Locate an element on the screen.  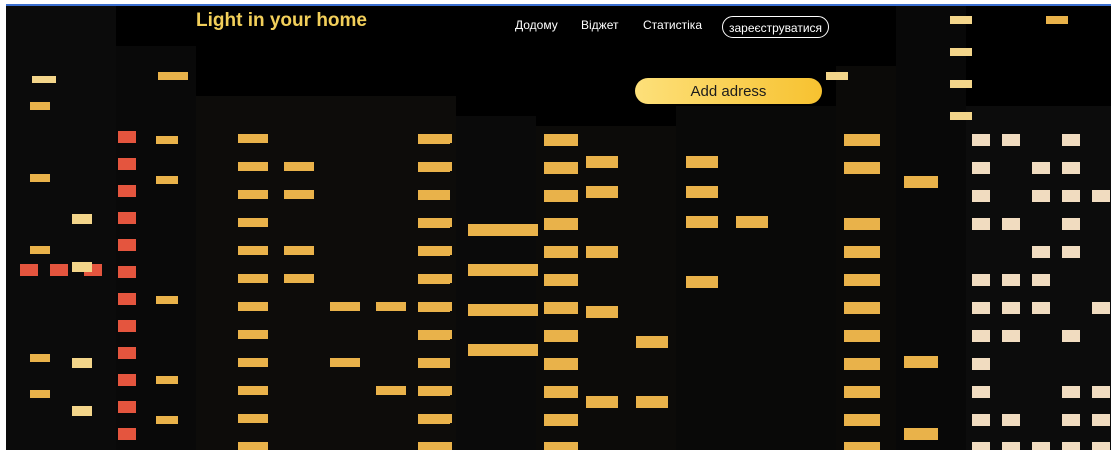
nav-widget-link: Віджет is located at coordinates (599, 25).